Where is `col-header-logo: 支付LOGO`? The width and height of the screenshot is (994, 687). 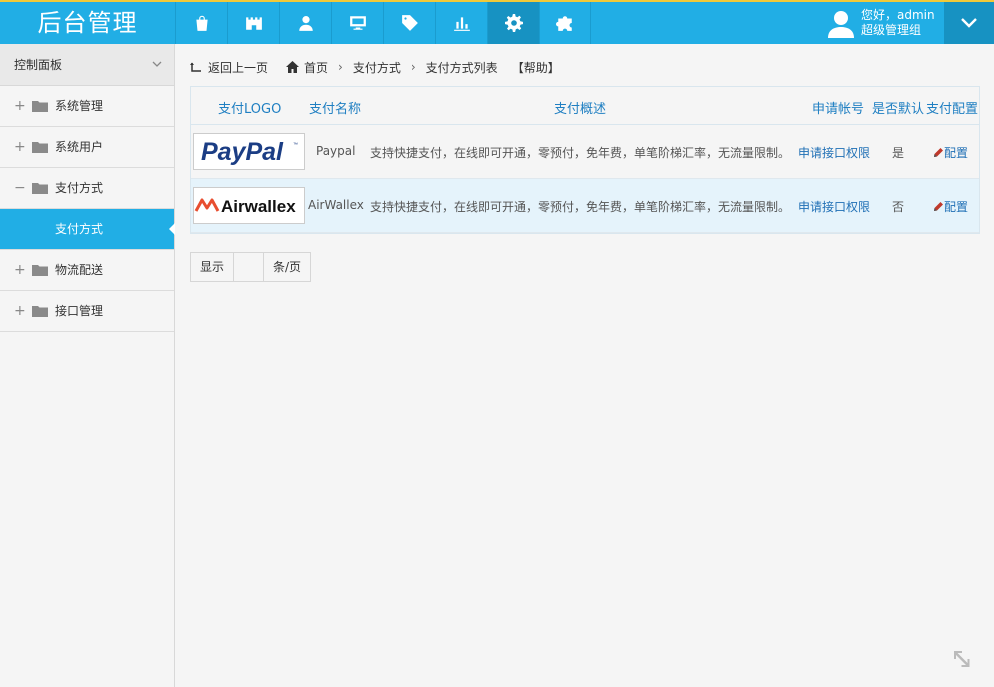
col-header-logo: 支付LOGO is located at coordinates (250, 109).